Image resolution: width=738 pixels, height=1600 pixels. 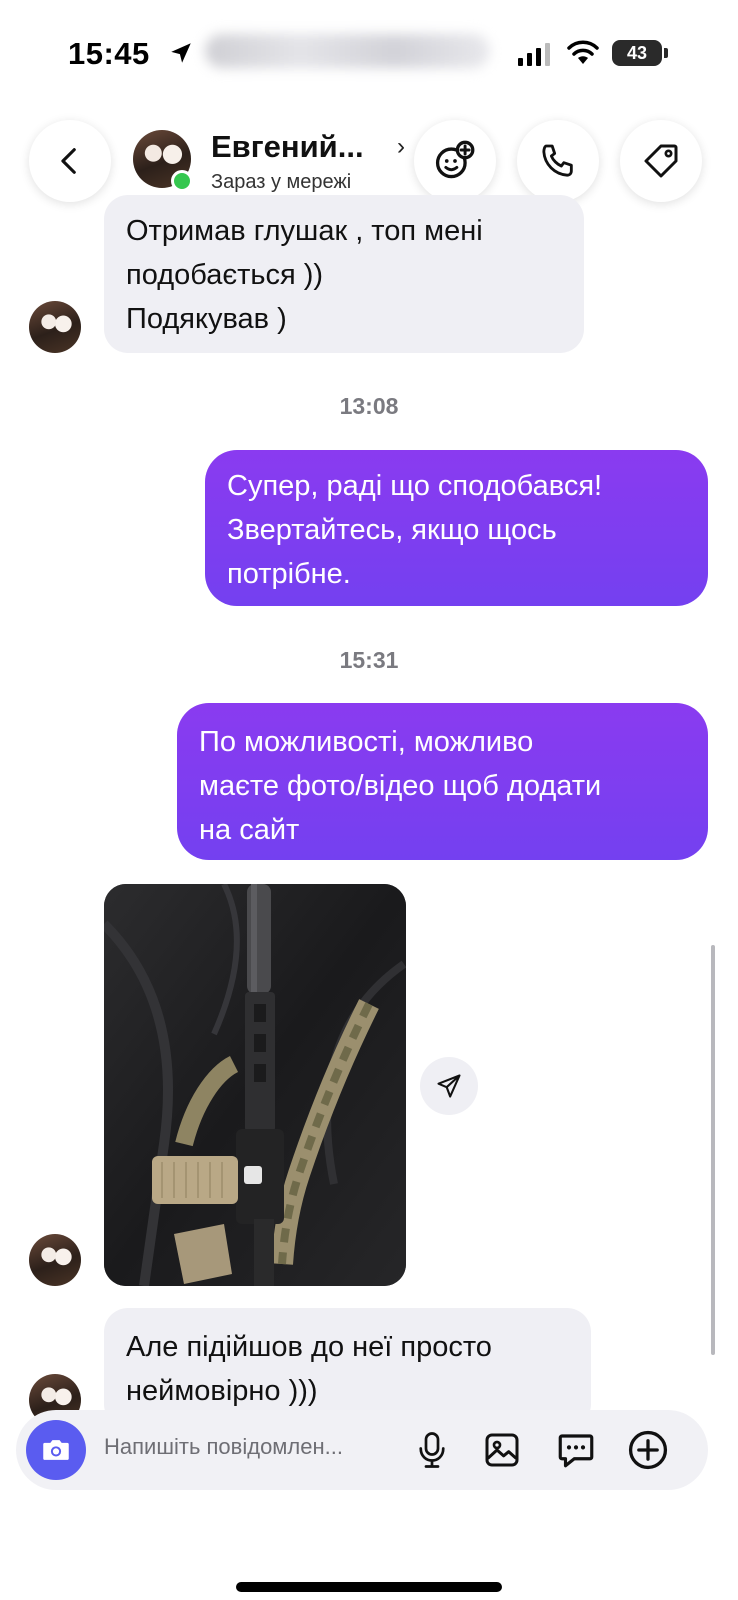 I want to click on message-line: маєте фото/відео щоб додати, so click(x=400, y=786).